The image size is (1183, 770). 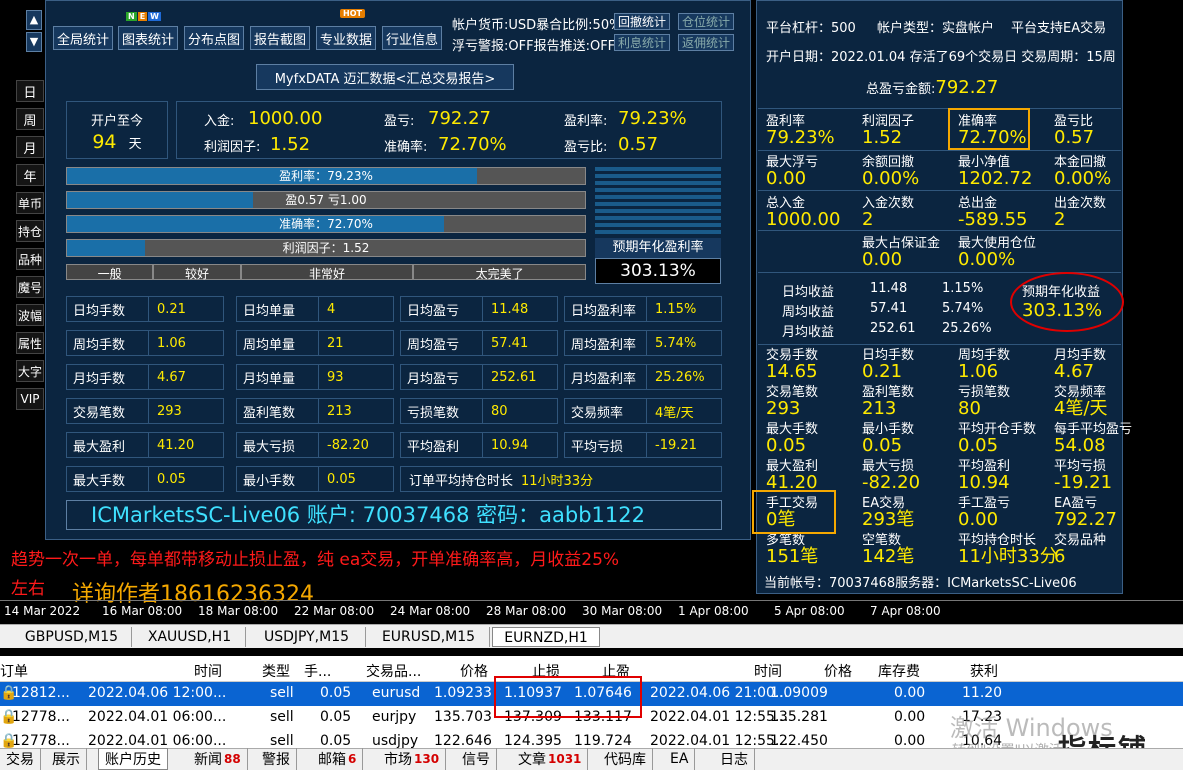 I want to click on stat-label: 周均盈亏, so click(x=442, y=343).